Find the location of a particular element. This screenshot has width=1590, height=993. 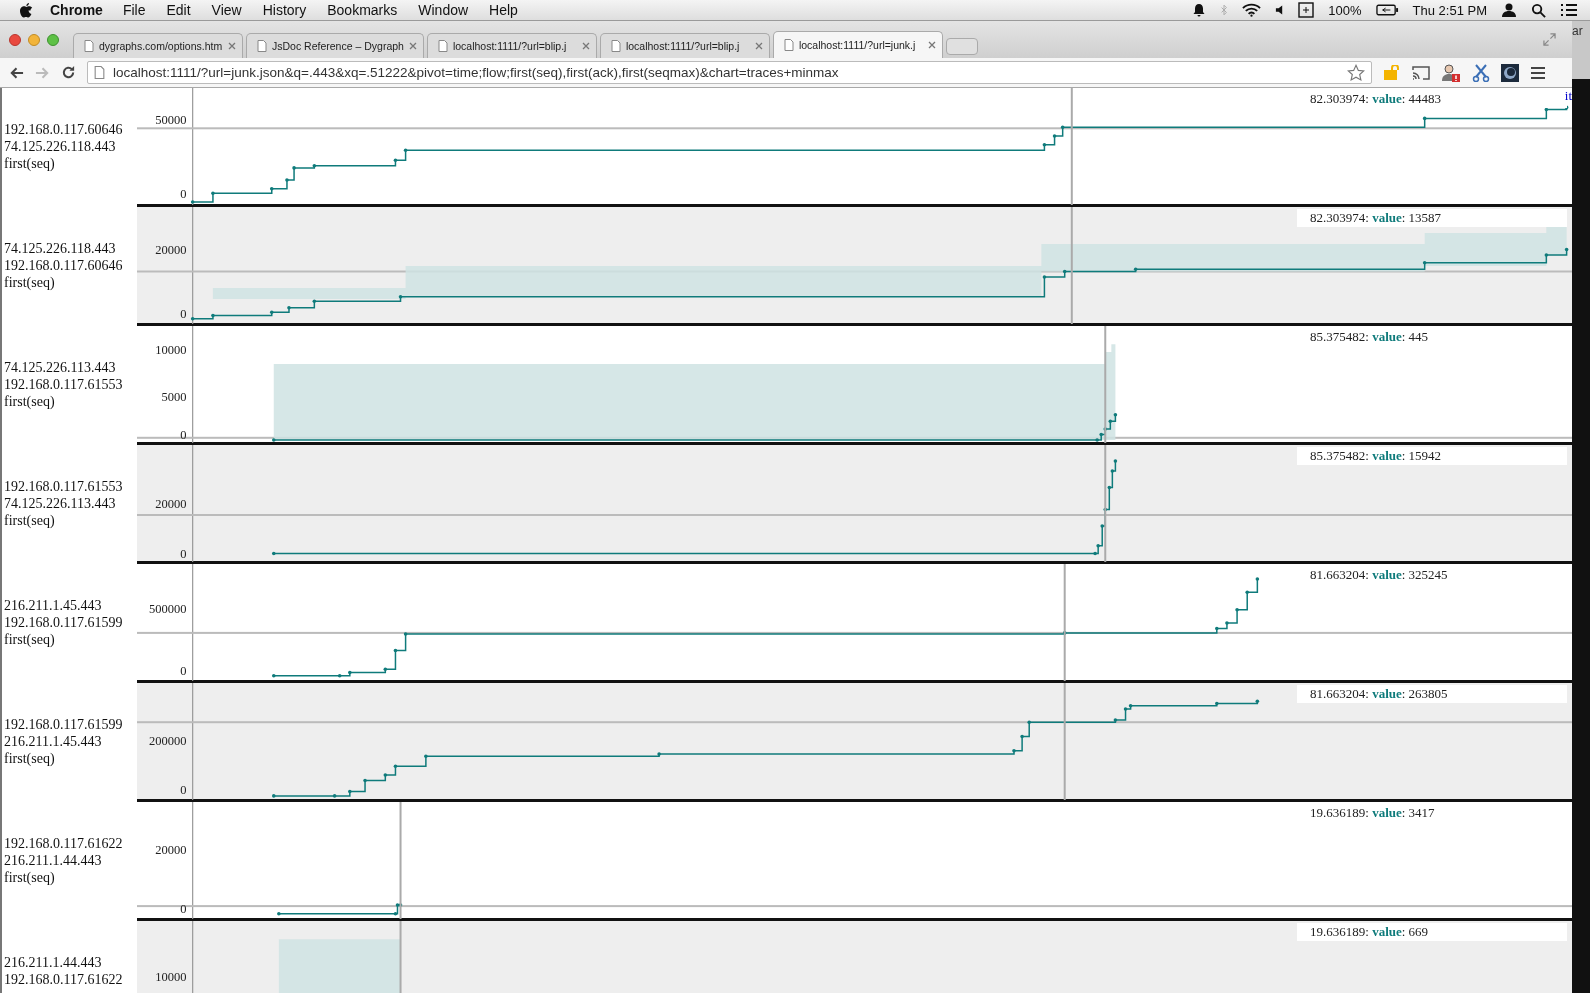

dark-circle-icon is located at coordinates (1510, 72).